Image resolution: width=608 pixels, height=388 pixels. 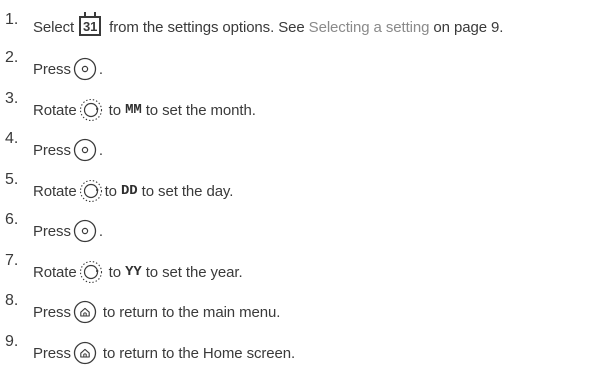 I want to click on step-text: Rotate to YY to set the year., so click(x=138, y=272).